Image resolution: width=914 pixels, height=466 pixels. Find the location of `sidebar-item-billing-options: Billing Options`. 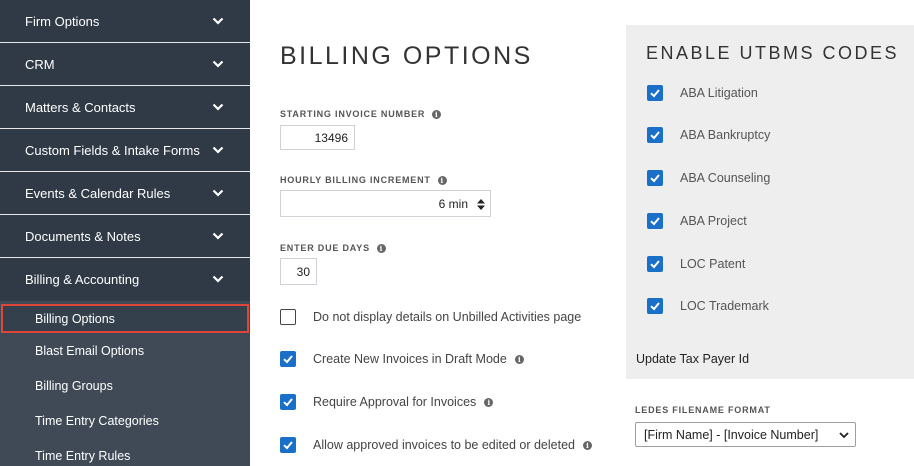

sidebar-item-billing-options: Billing Options is located at coordinates (125, 318).